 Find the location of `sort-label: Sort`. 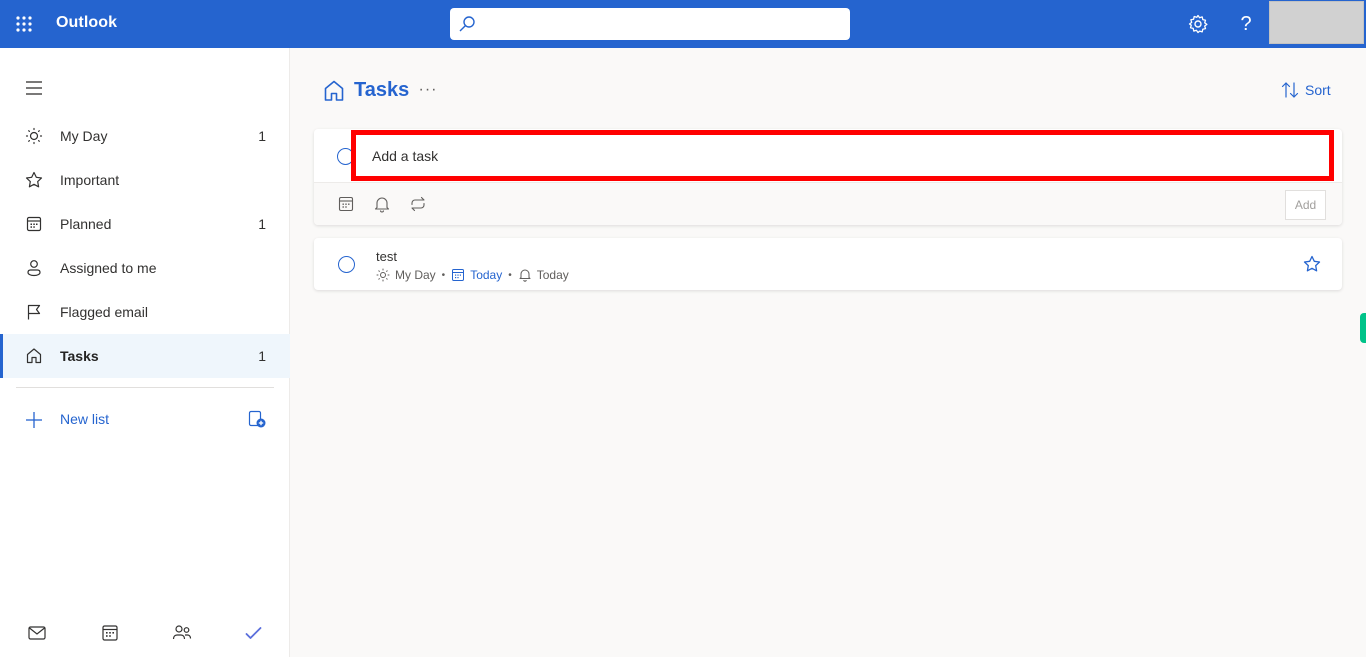

sort-label: Sort is located at coordinates (1318, 90).